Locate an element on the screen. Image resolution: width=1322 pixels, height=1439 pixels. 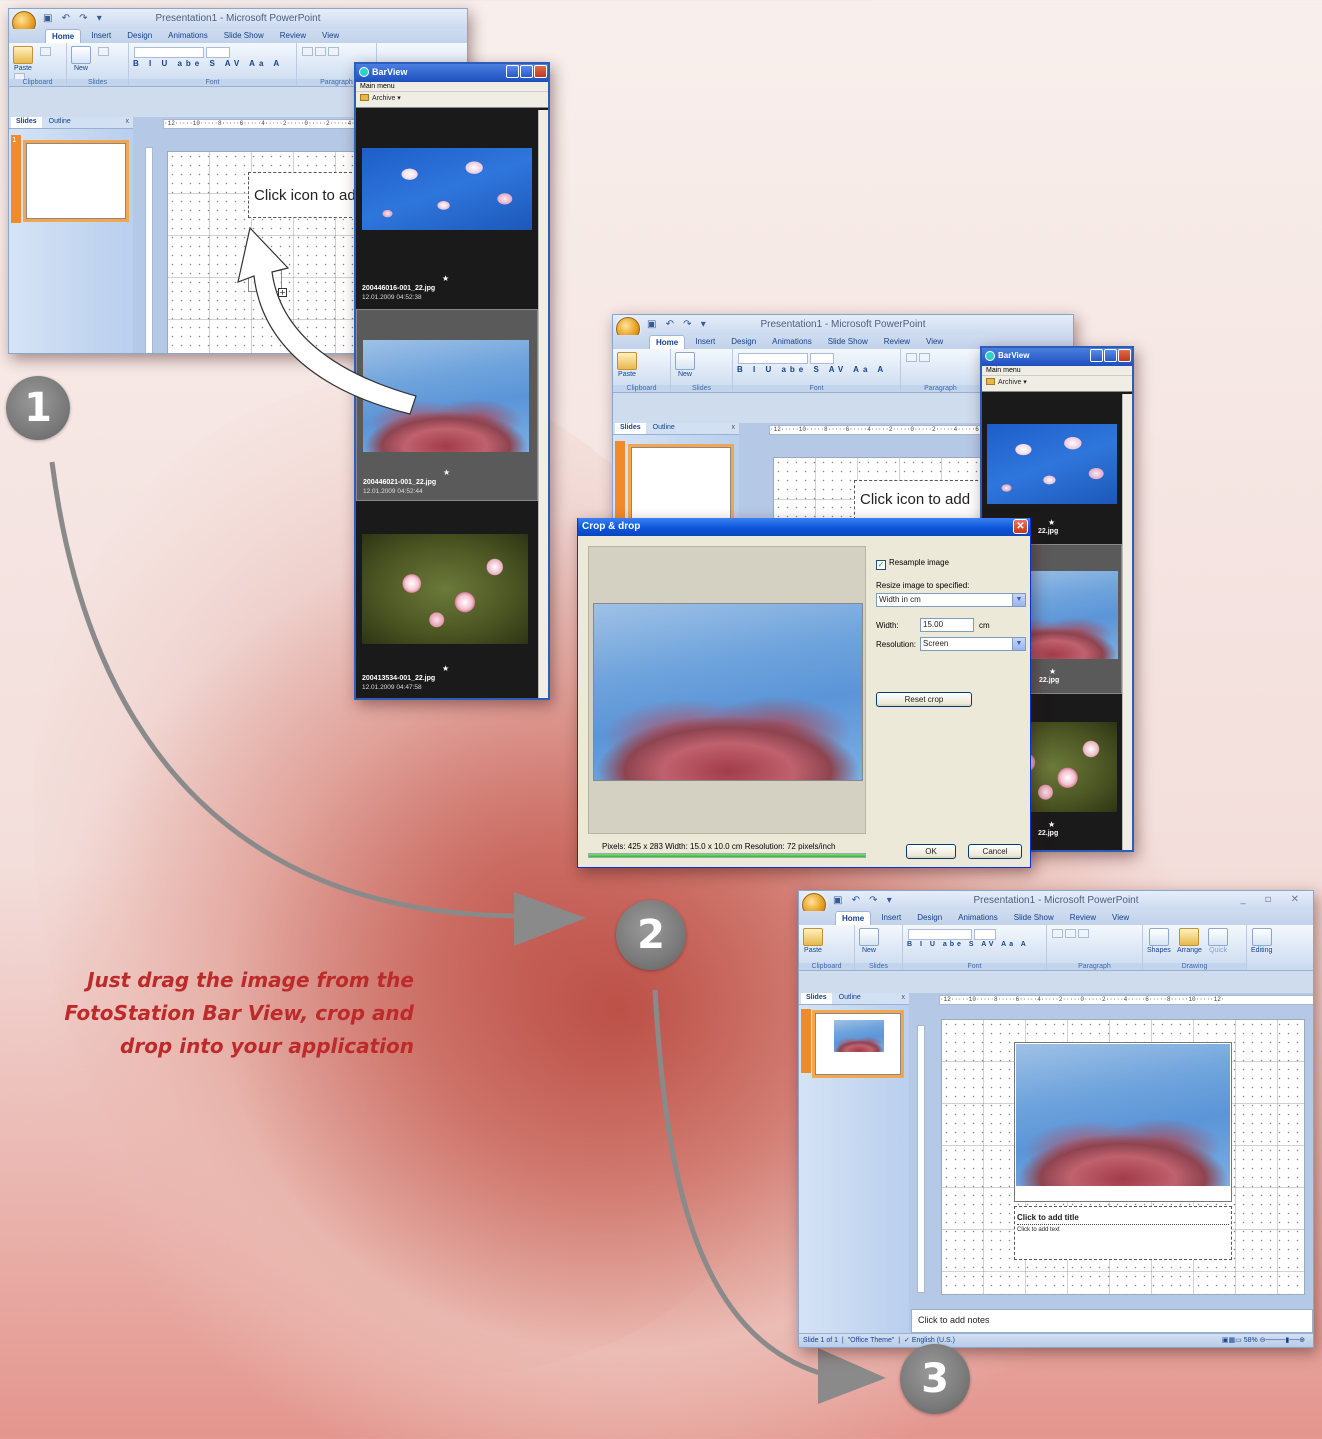
notes-pane: Click to add notes is located at coordinates (1112, 1321).